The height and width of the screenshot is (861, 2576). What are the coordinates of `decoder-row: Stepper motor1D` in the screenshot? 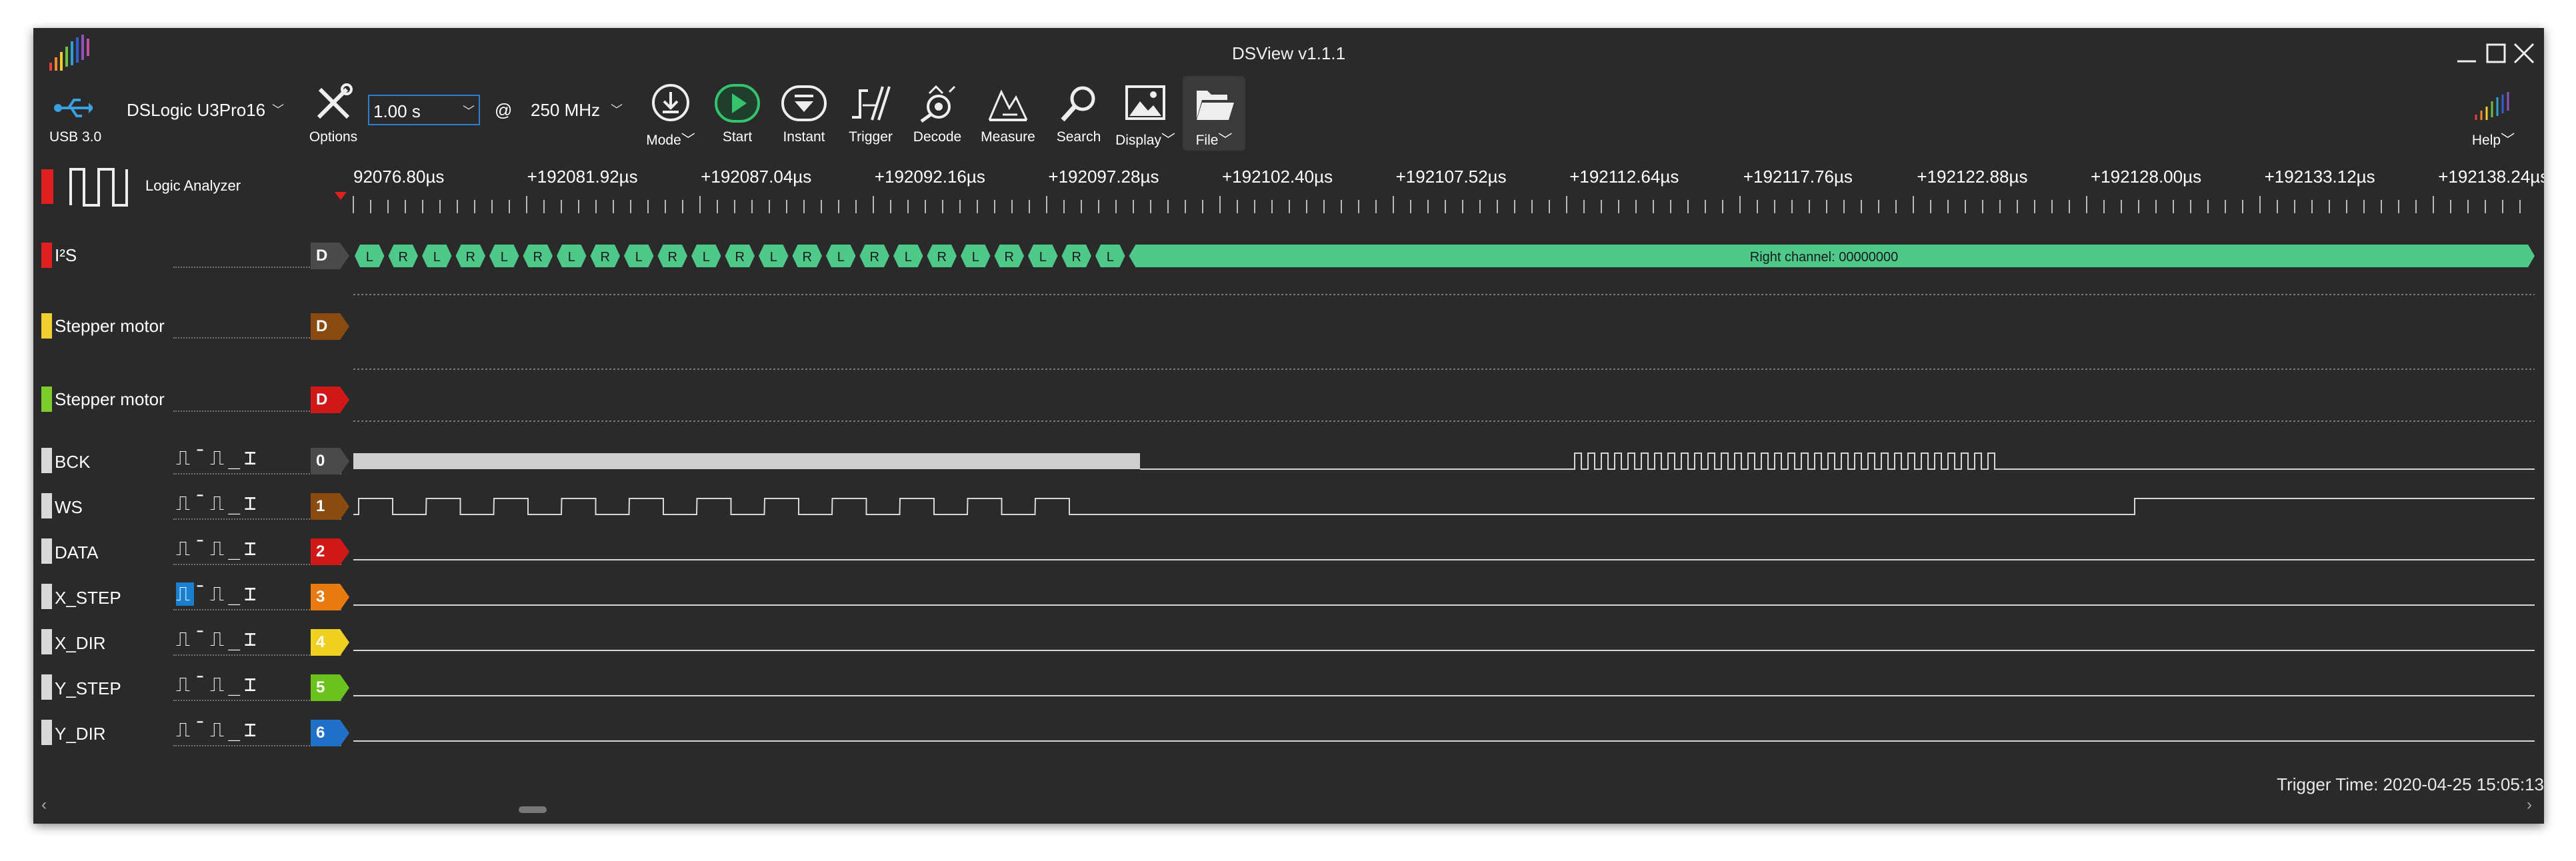 It's located at (1288, 327).